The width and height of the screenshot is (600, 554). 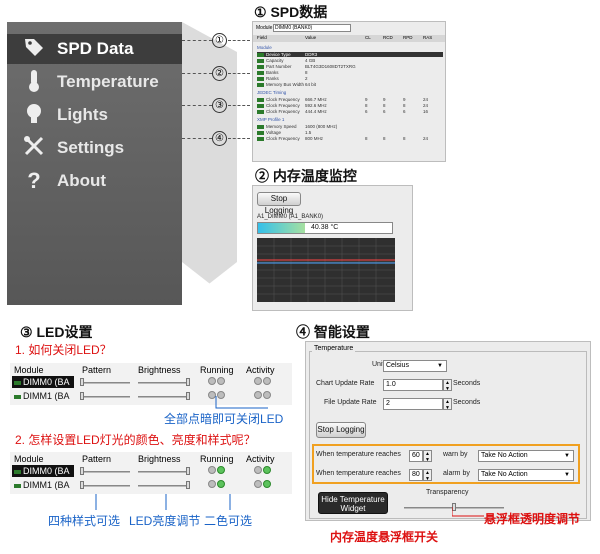 What do you see at coordinates (408, 37) in the screenshot?
I see `col-rpd: RPD` at bounding box center [408, 37].